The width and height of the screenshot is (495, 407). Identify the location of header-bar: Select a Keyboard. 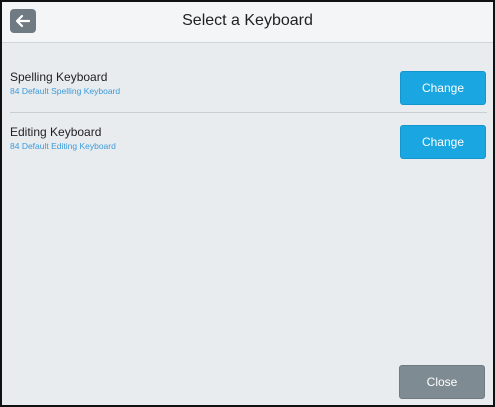
(247, 22).